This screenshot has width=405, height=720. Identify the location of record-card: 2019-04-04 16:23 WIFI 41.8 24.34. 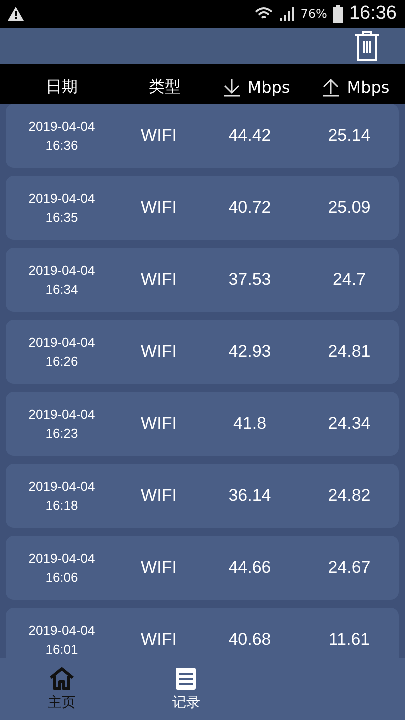
(202, 424).